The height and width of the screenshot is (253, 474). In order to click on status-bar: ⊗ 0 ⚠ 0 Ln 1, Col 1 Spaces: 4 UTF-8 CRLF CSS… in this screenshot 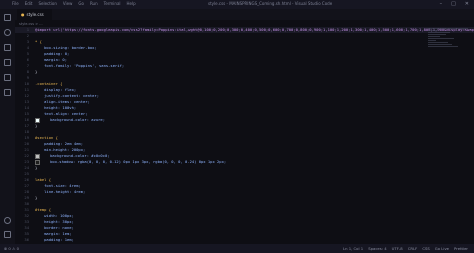, I will do `click(237, 248)`.